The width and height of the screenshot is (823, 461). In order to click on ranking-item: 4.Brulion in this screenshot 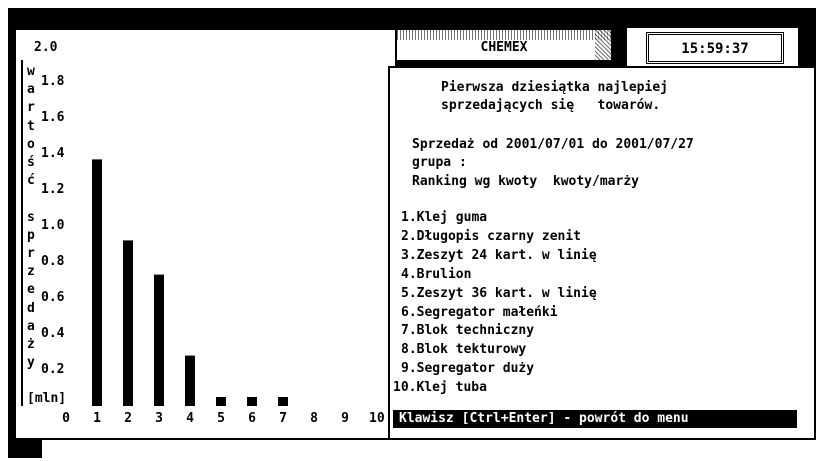, I will do `click(436, 274)`.